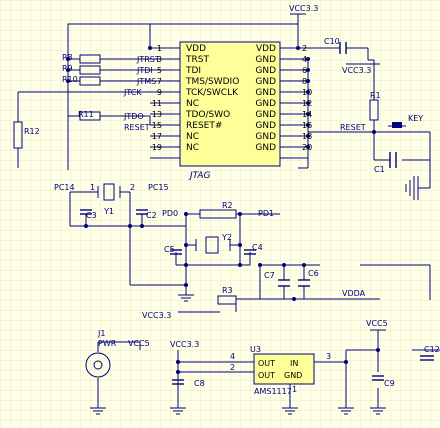 The width and height of the screenshot is (440, 428). Describe the element at coordinates (132, 187) in the screenshot. I see `xtal-pin2: 2` at that location.